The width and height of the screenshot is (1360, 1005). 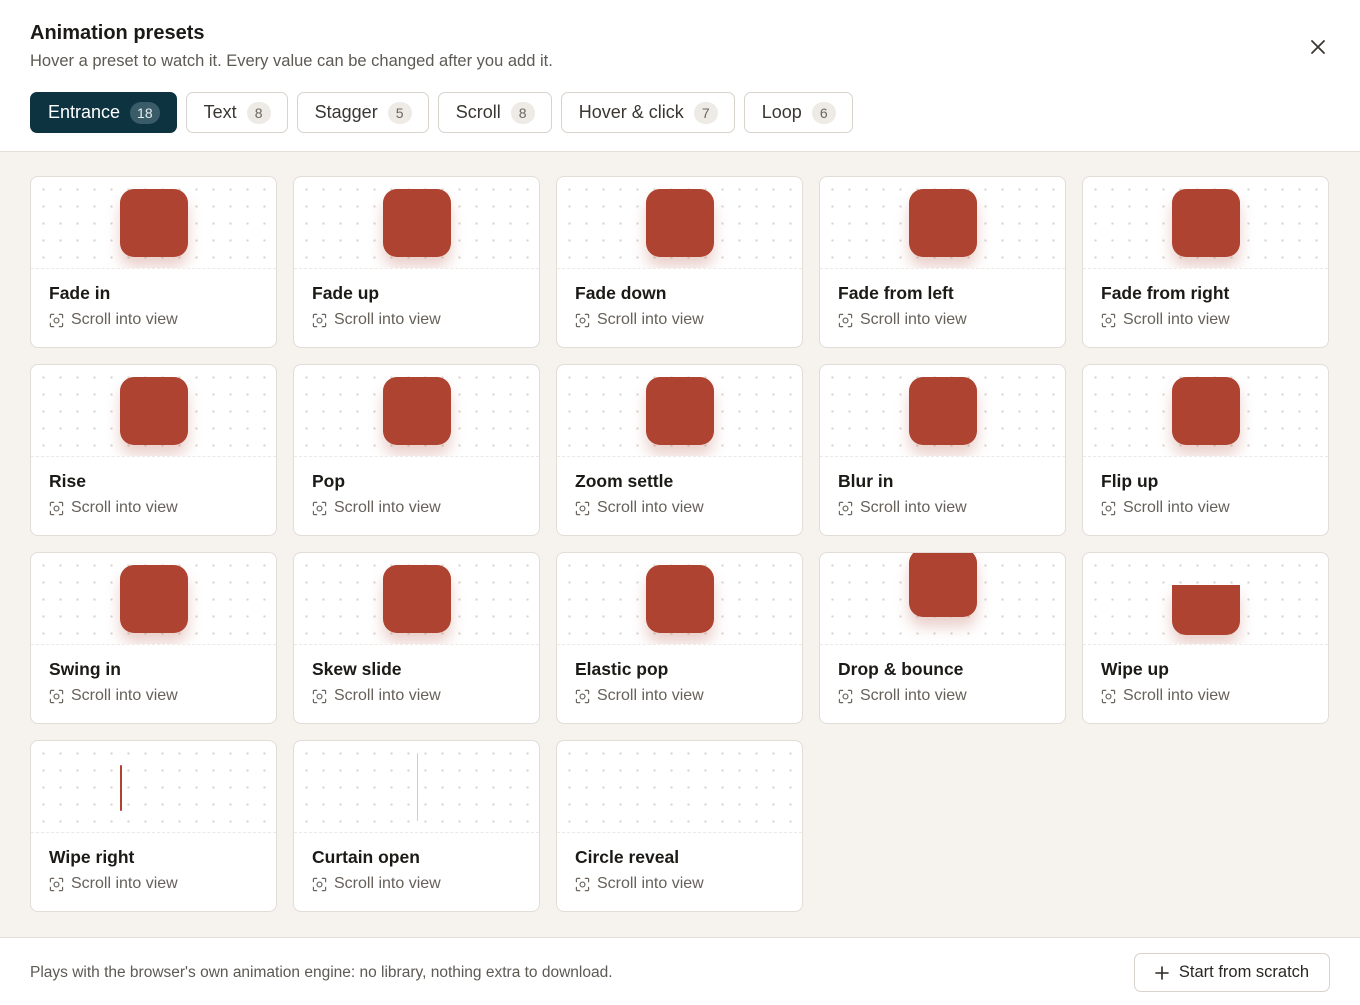 What do you see at coordinates (522, 112) in the screenshot?
I see `tab-count-badge: 8` at bounding box center [522, 112].